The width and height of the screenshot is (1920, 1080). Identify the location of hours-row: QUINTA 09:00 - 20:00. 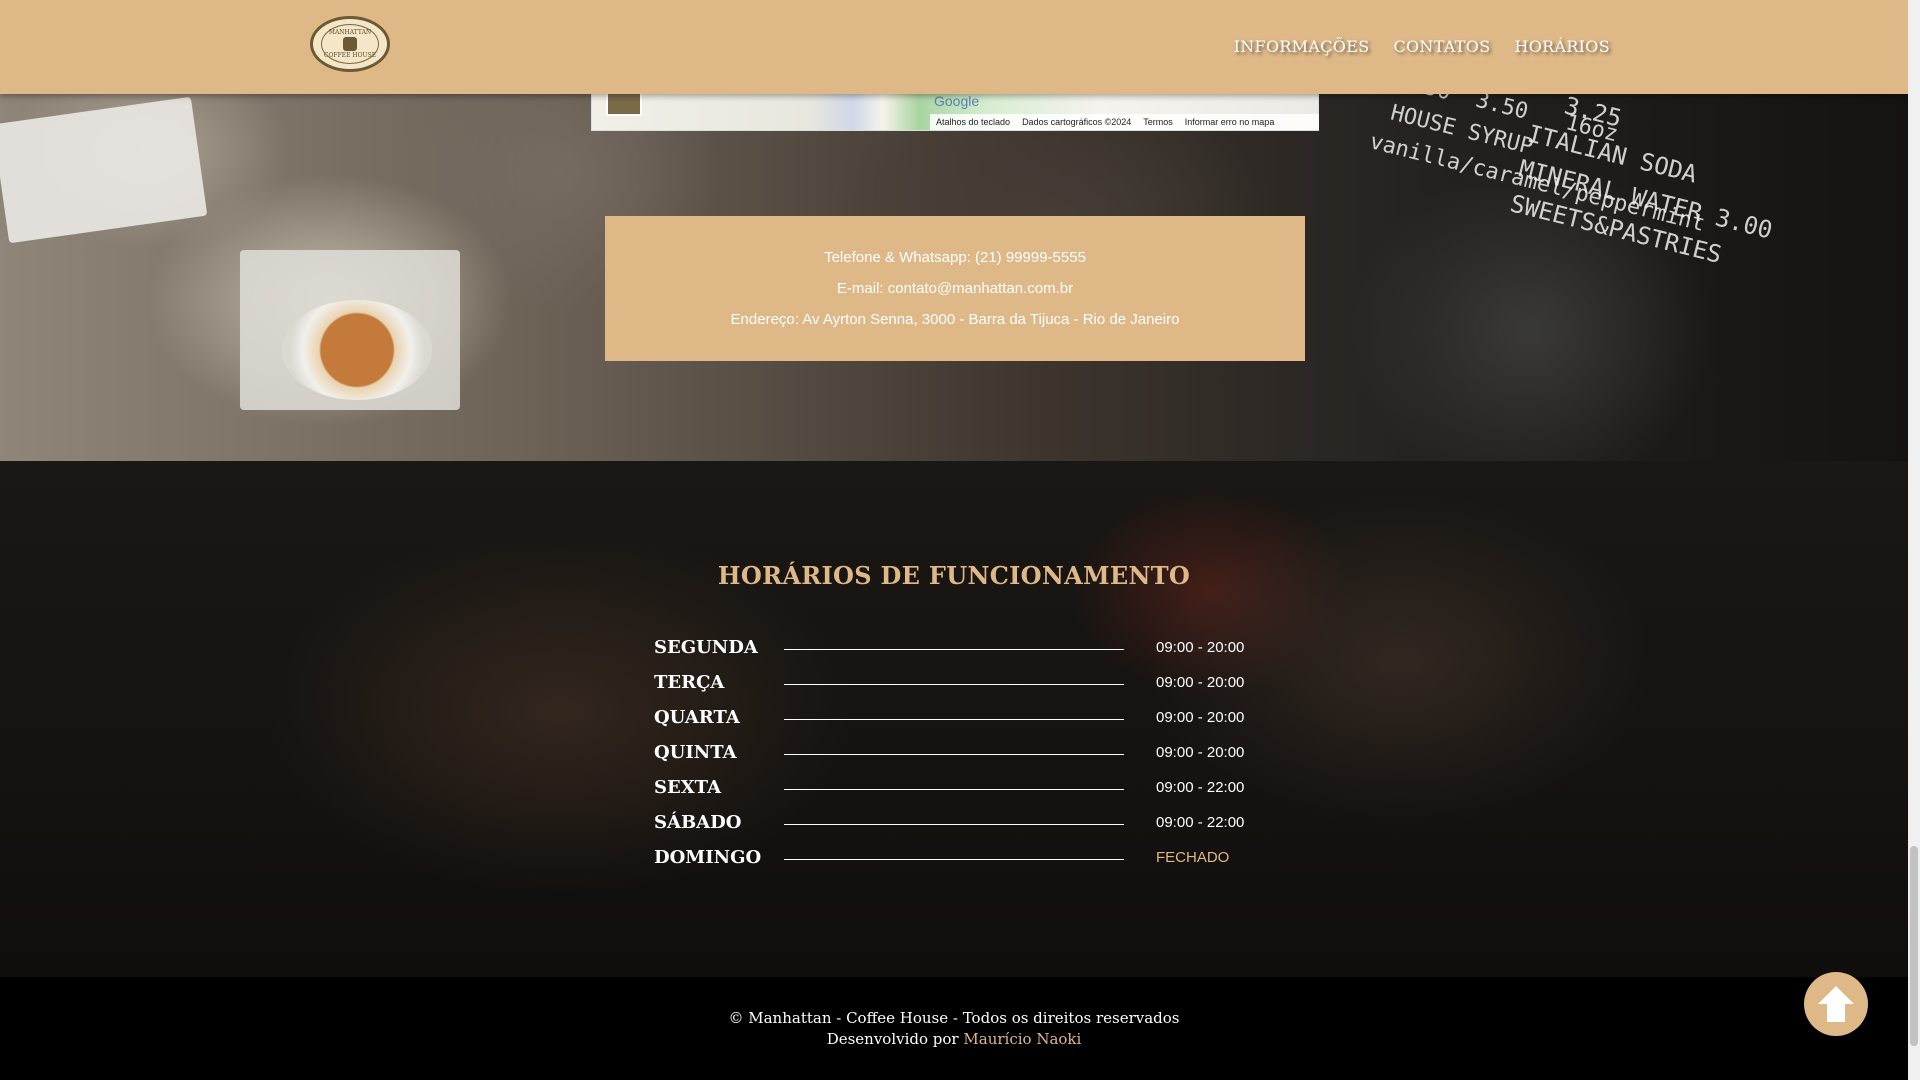
(954, 759).